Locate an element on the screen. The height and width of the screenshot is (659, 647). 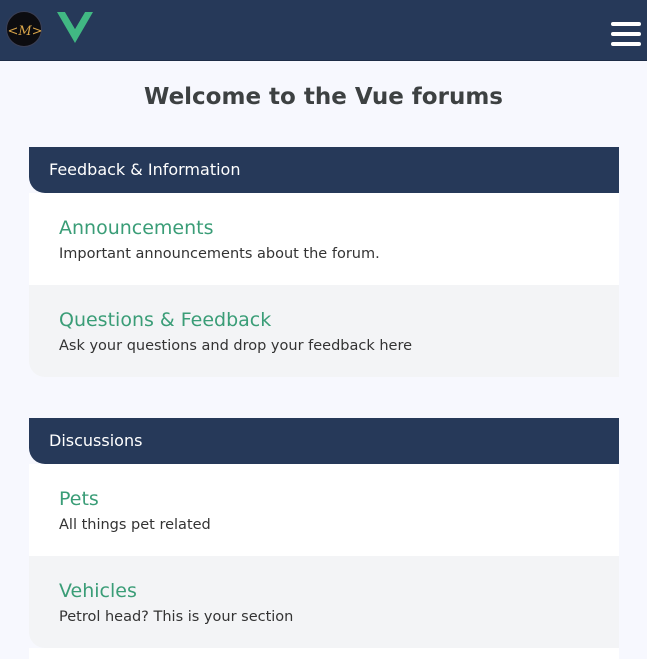
forum-title-link: Announcements is located at coordinates (339, 228).